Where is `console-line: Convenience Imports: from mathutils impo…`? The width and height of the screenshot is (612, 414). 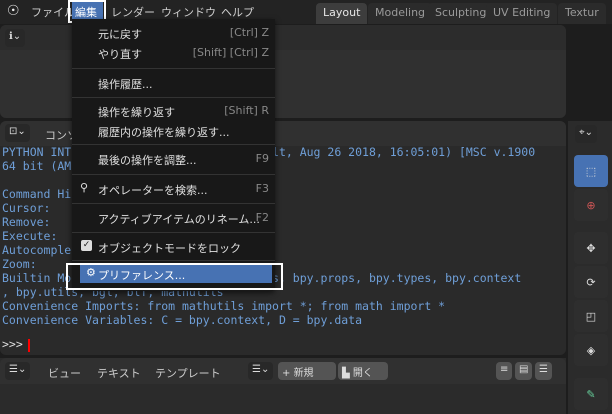 console-line: Convenience Imports: from mathutils impo… is located at coordinates (224, 306).